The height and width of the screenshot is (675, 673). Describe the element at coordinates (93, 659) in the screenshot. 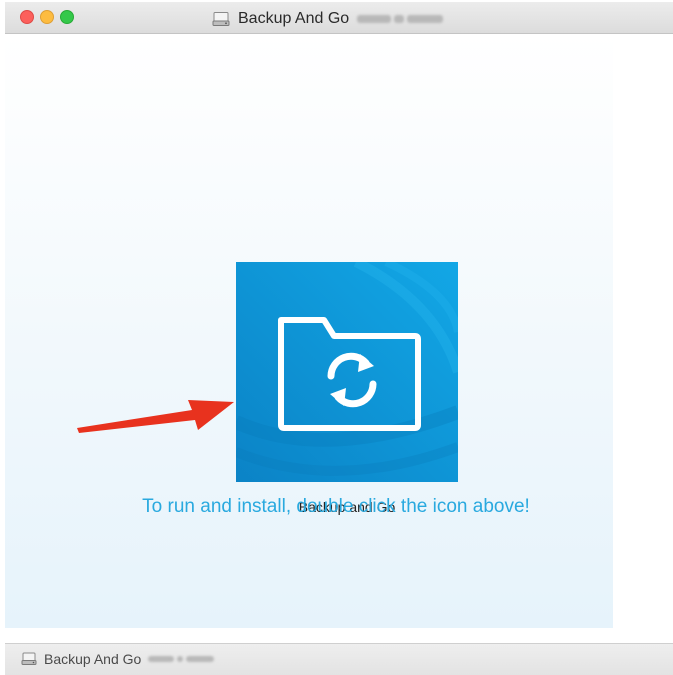

I see `status-title: Backup And Go` at that location.